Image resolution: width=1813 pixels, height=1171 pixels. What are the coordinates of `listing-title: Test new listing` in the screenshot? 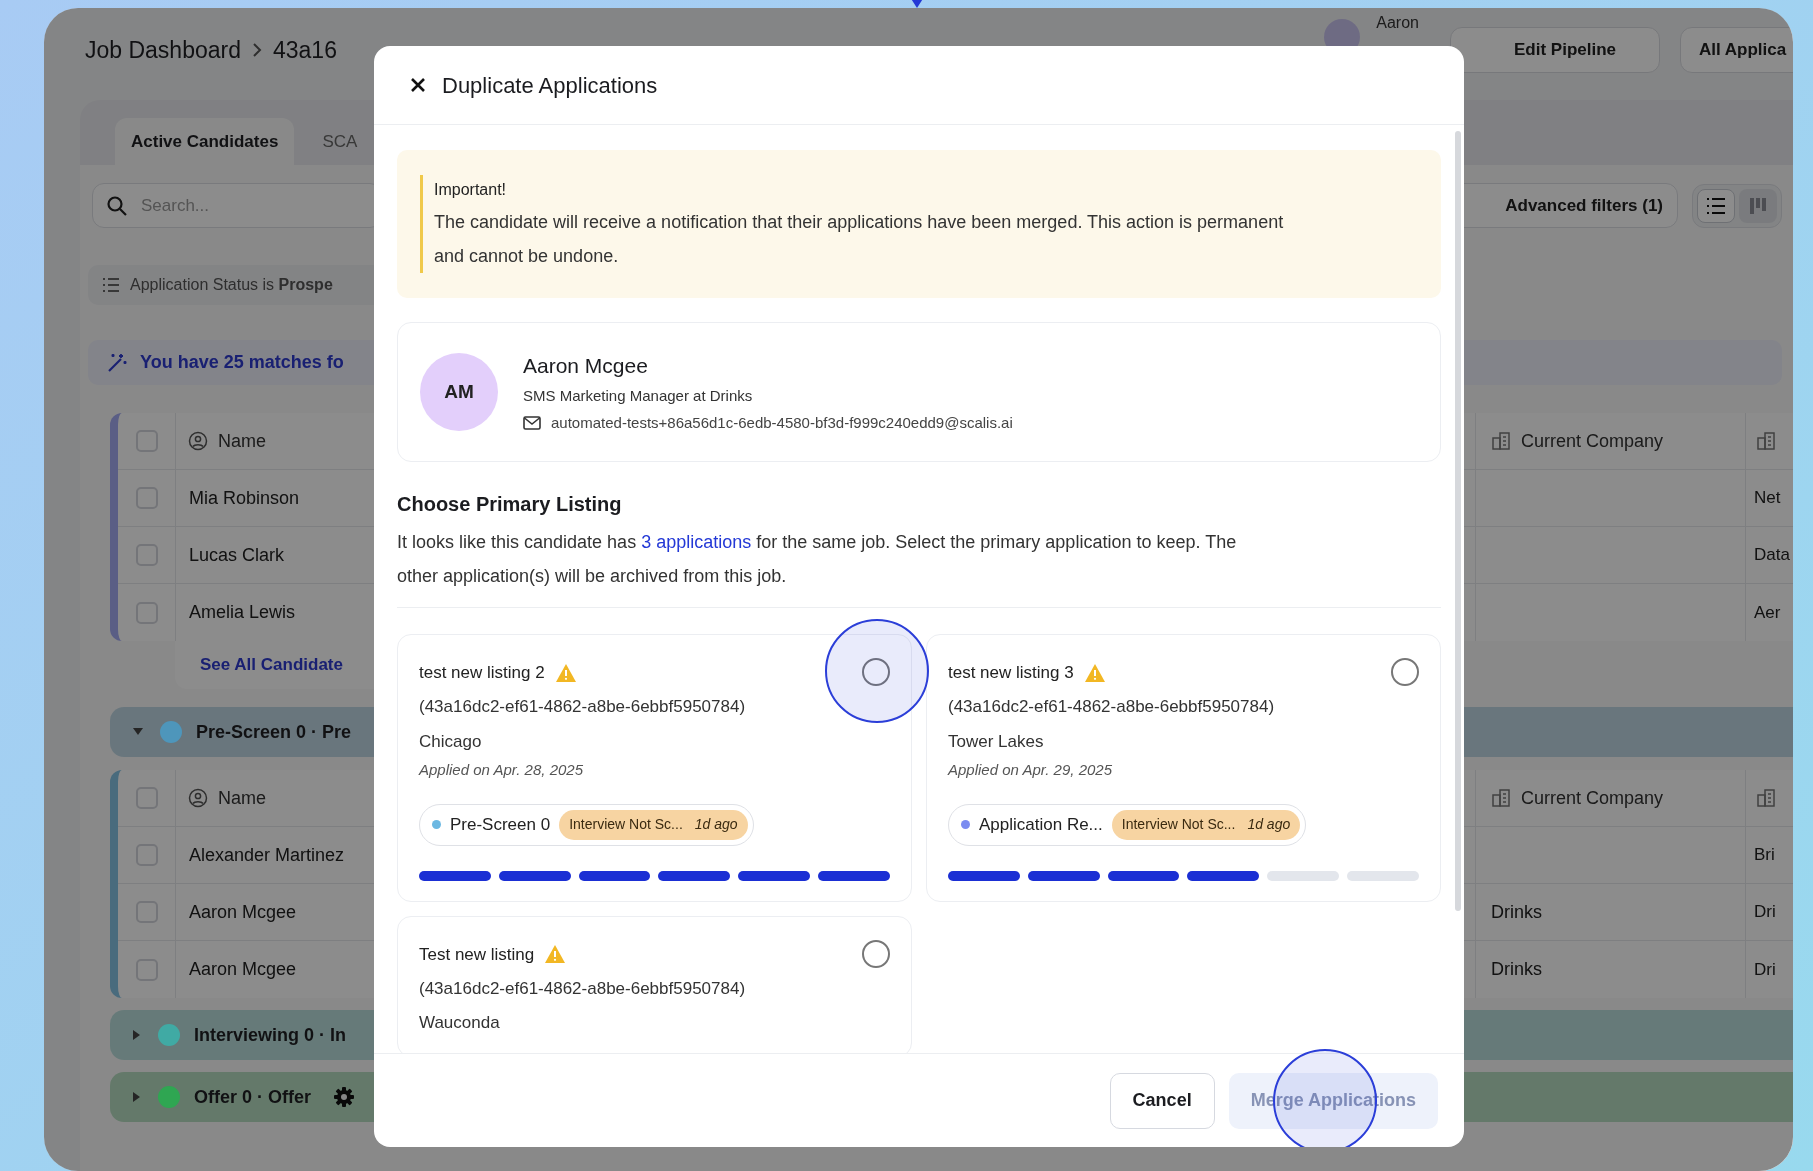 It's located at (477, 954).